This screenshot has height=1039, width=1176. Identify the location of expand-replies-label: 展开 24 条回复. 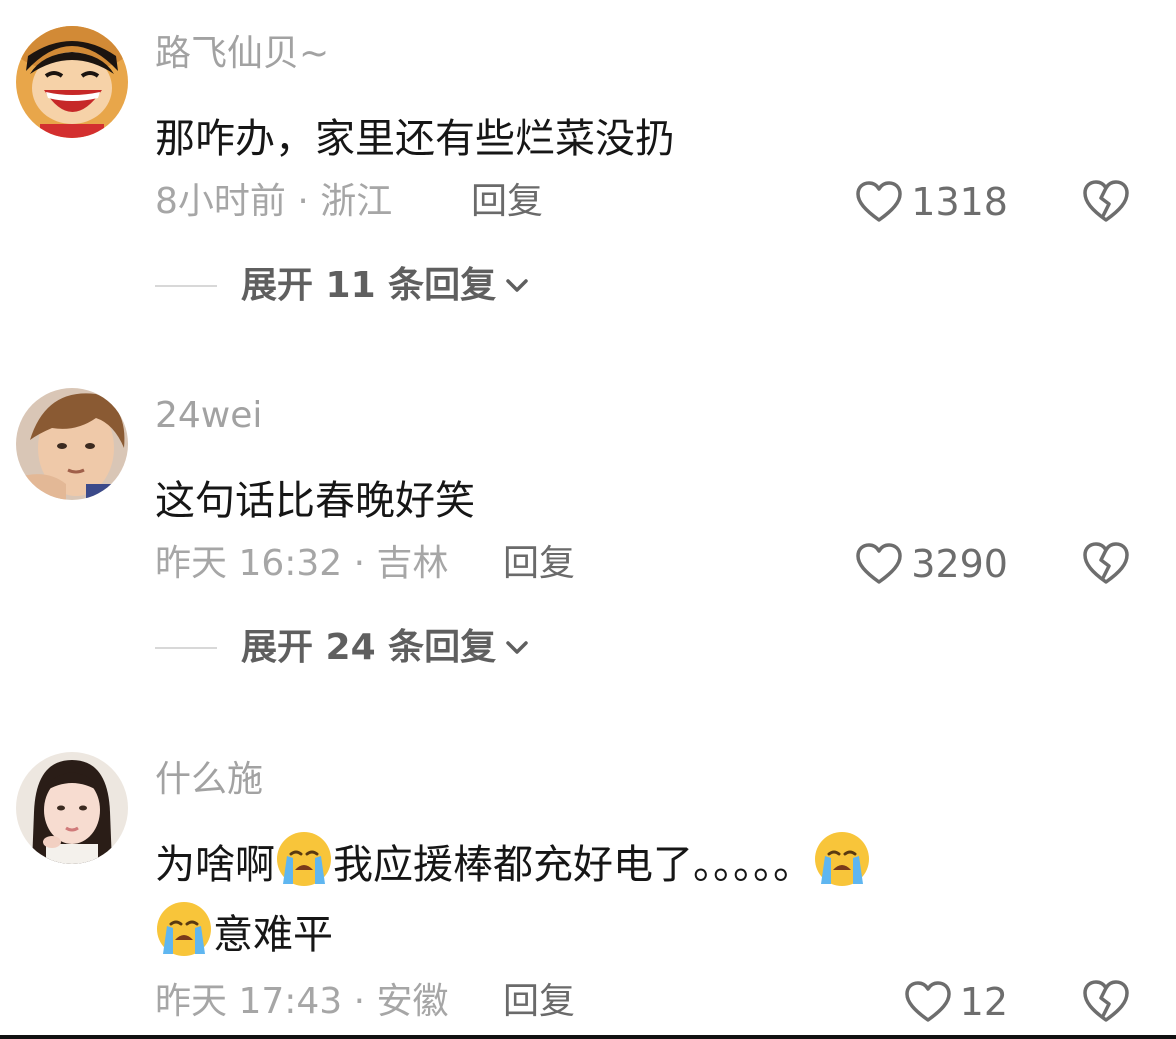
(369, 647).